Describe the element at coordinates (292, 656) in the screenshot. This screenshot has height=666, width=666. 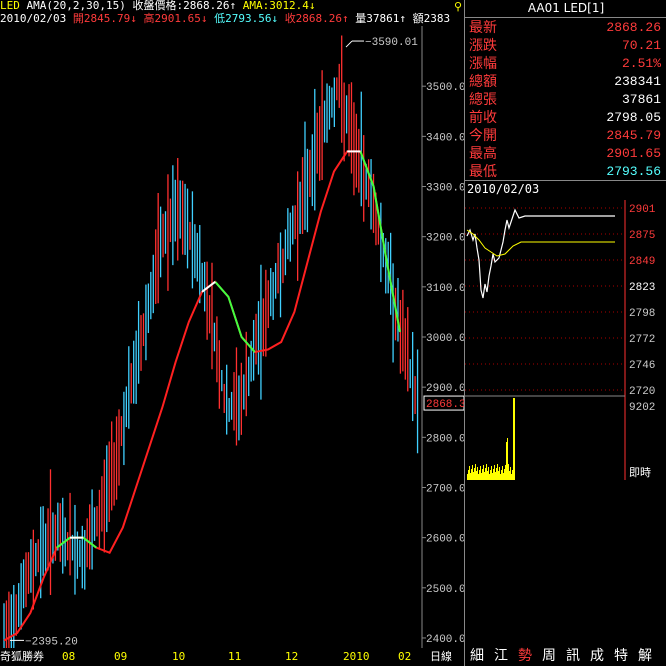
I see `date-tick-label: 12` at that location.